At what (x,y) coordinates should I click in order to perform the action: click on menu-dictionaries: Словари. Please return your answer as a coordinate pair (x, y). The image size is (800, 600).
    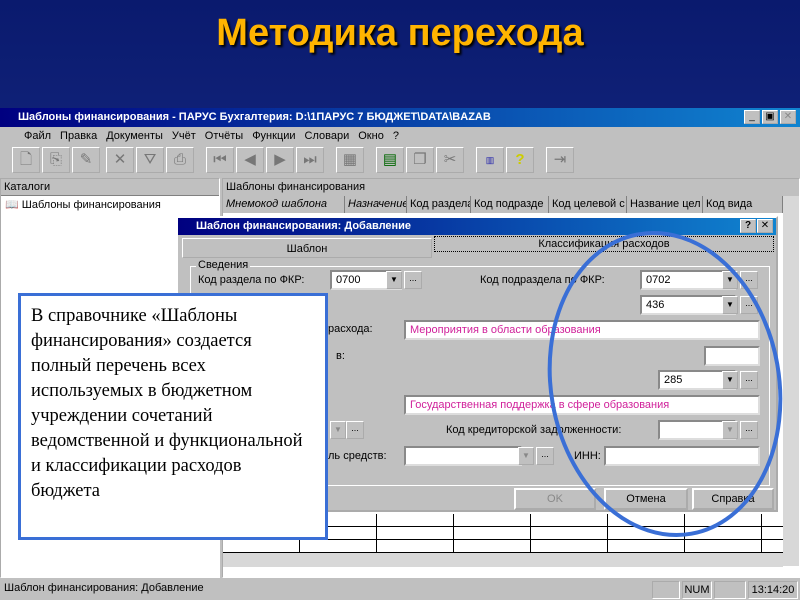
    Looking at the image, I should click on (327, 136).